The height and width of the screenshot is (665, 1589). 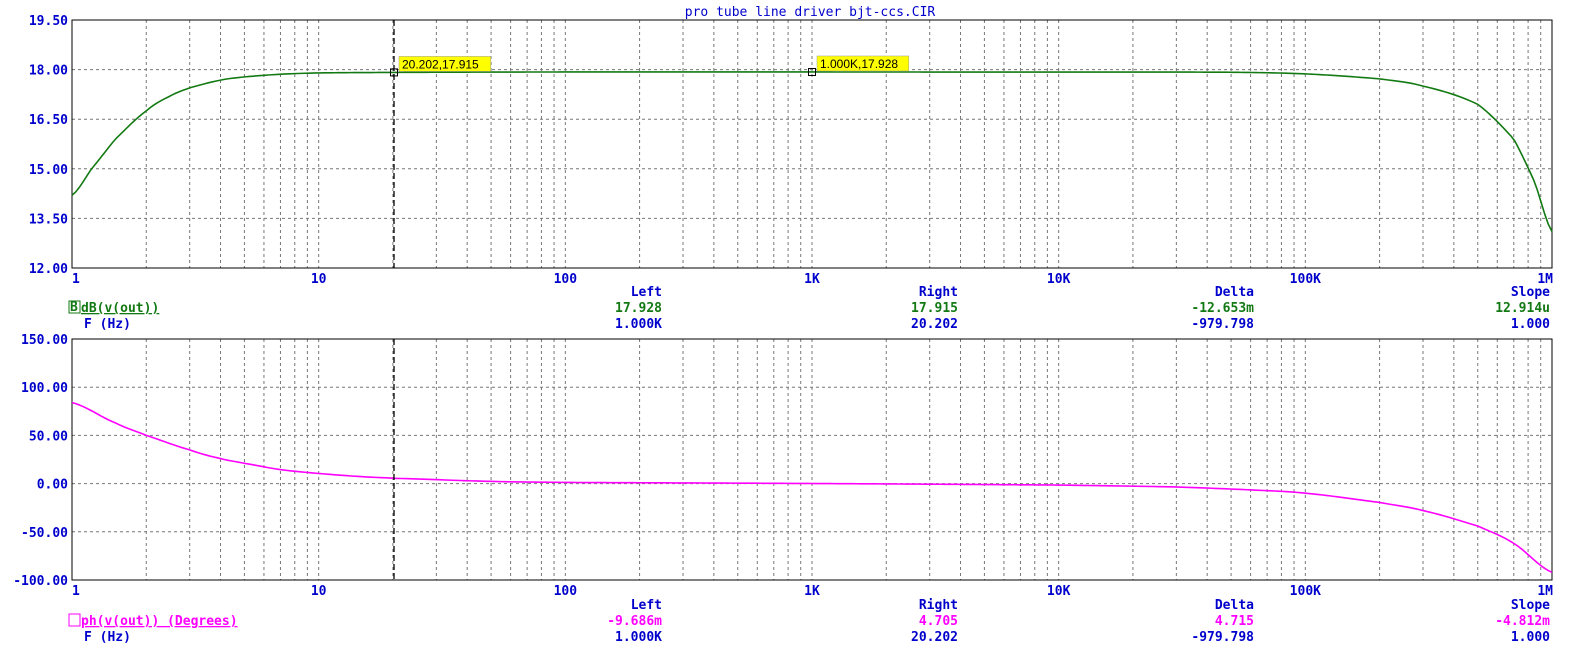 What do you see at coordinates (934, 308) in the screenshot?
I see `readout-value: 17.915` at bounding box center [934, 308].